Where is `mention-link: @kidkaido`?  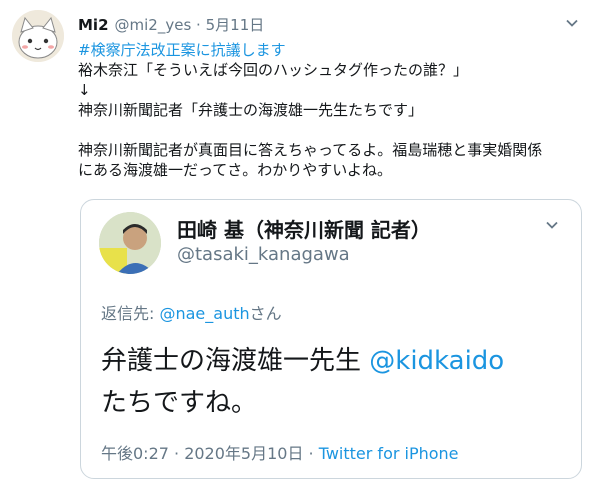 mention-link: @kidkaido is located at coordinates (436, 361).